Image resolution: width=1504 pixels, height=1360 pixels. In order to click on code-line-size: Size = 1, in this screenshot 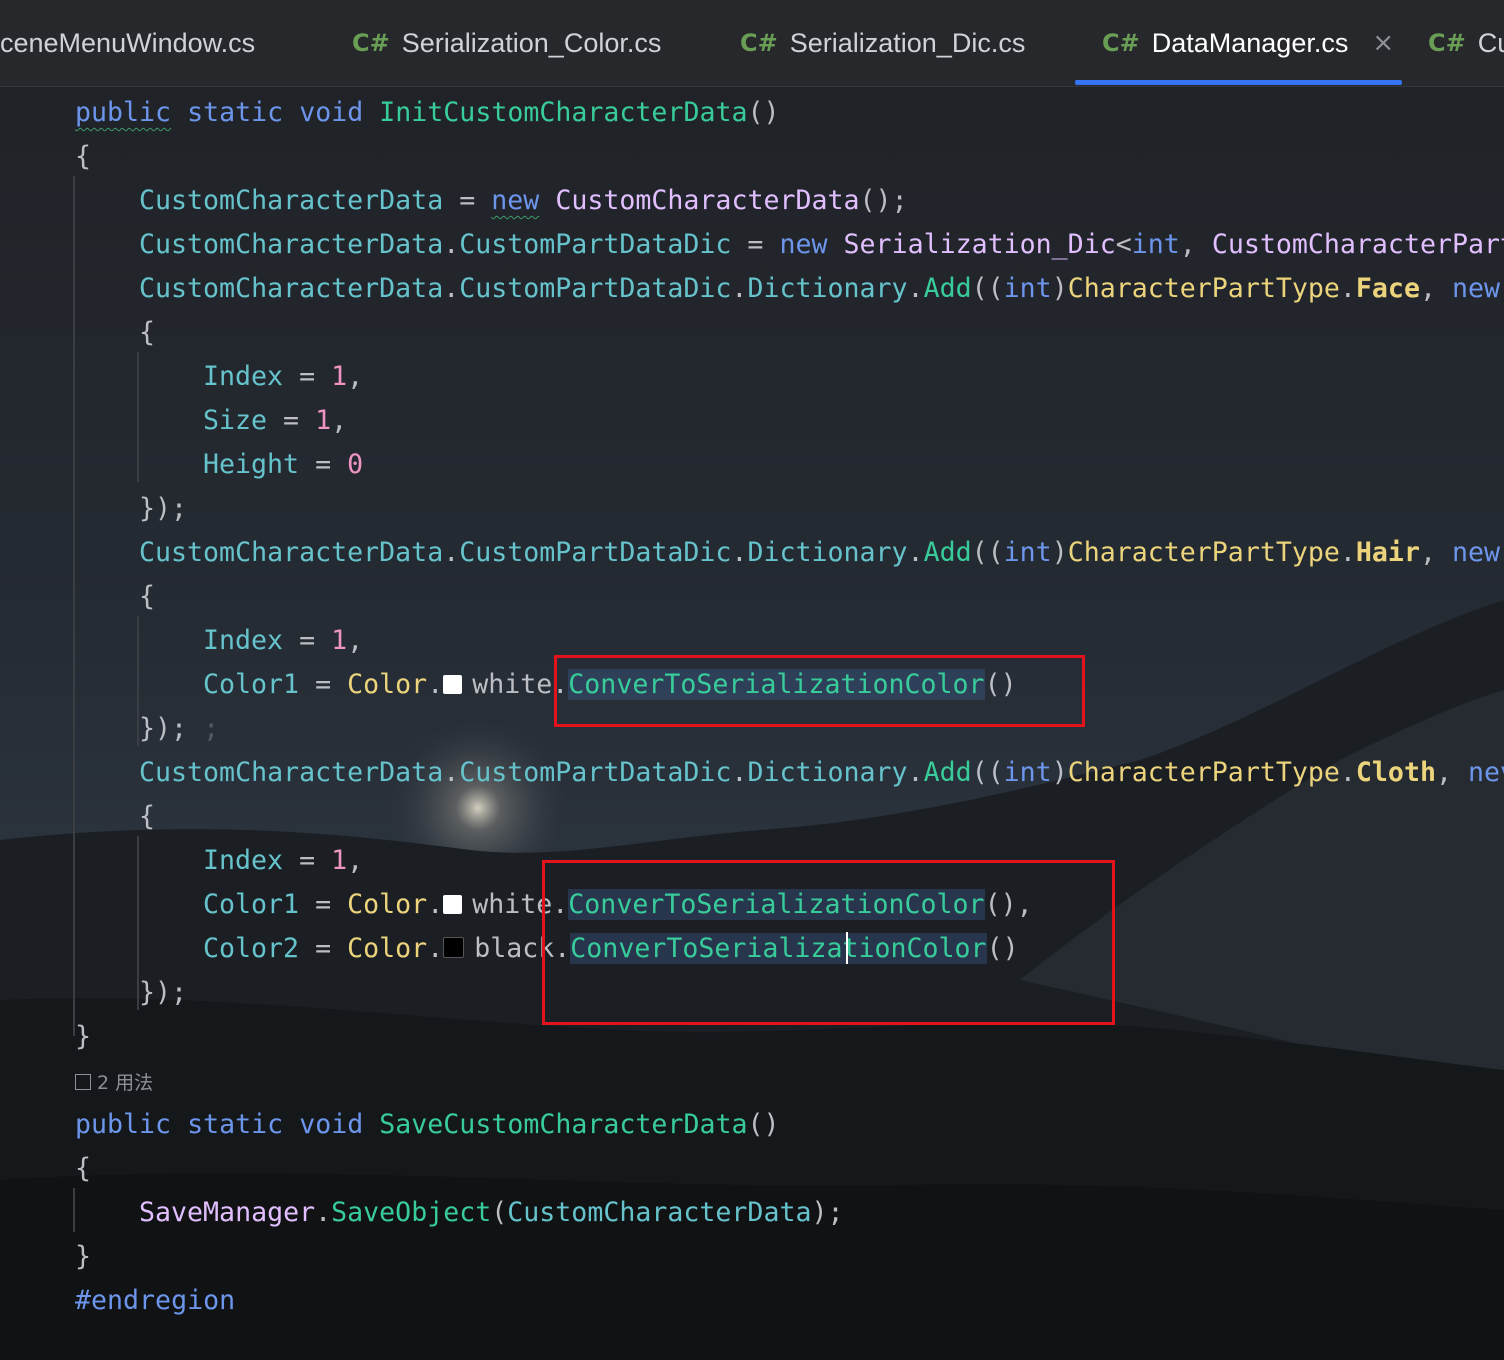, I will do `click(275, 421)`.